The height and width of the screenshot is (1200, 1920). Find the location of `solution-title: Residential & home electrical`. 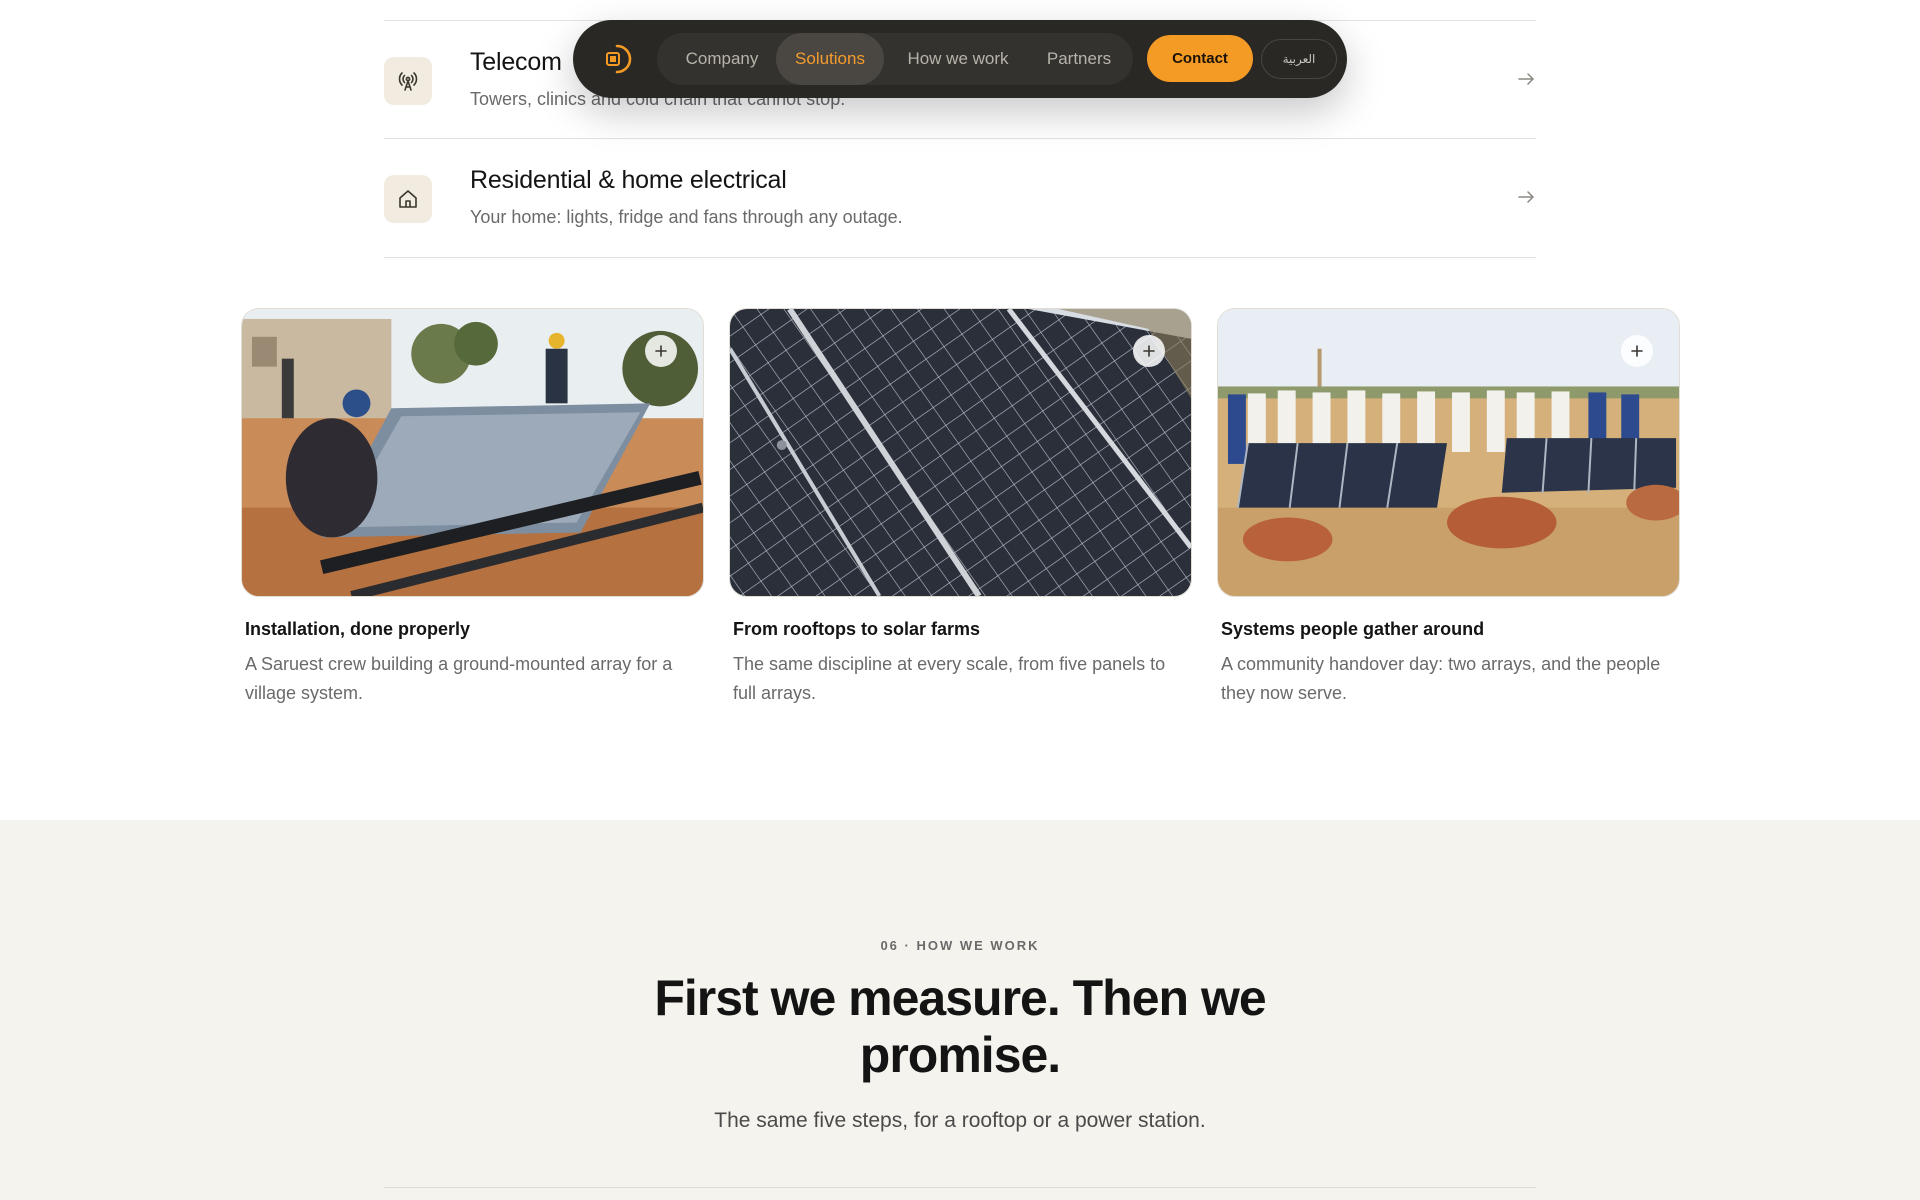

solution-title: Residential & home electrical is located at coordinates (628, 180).